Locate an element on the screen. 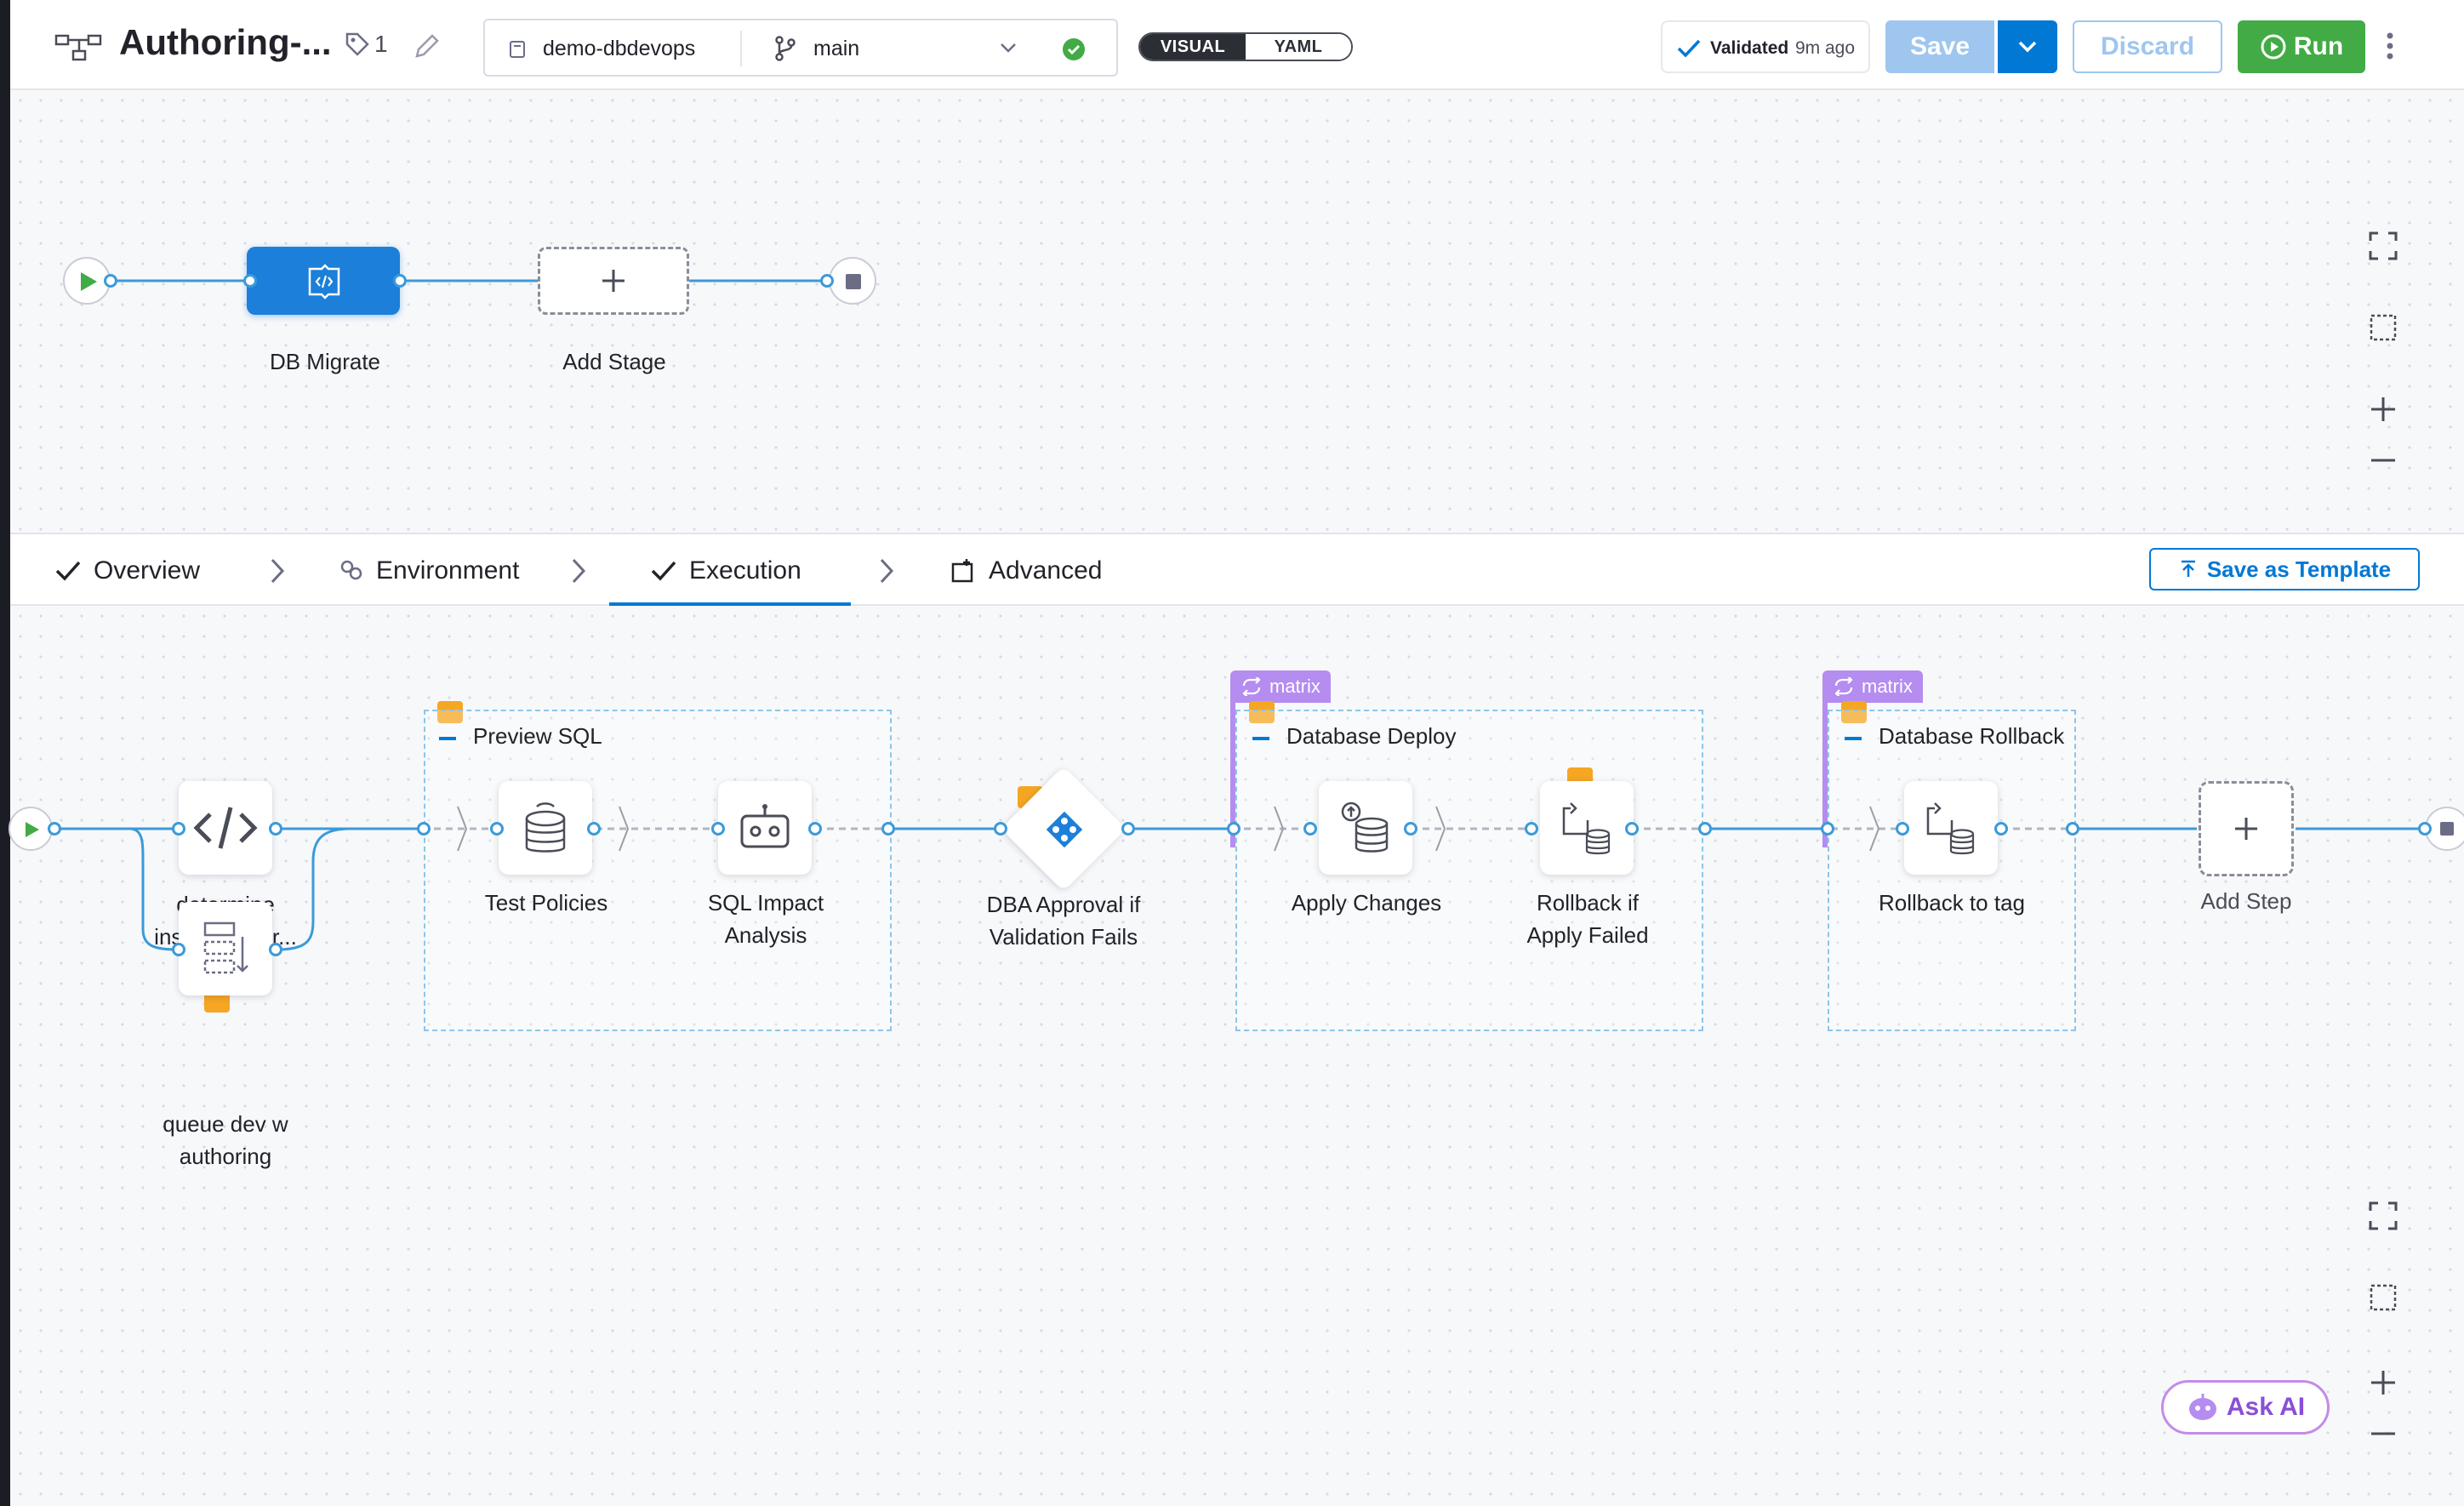 The height and width of the screenshot is (1506, 2464). add-stage-button is located at coordinates (613, 281).